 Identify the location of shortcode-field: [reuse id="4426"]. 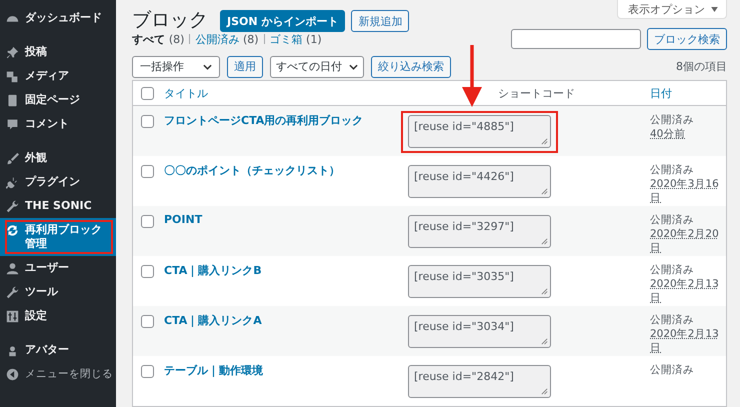
(479, 181).